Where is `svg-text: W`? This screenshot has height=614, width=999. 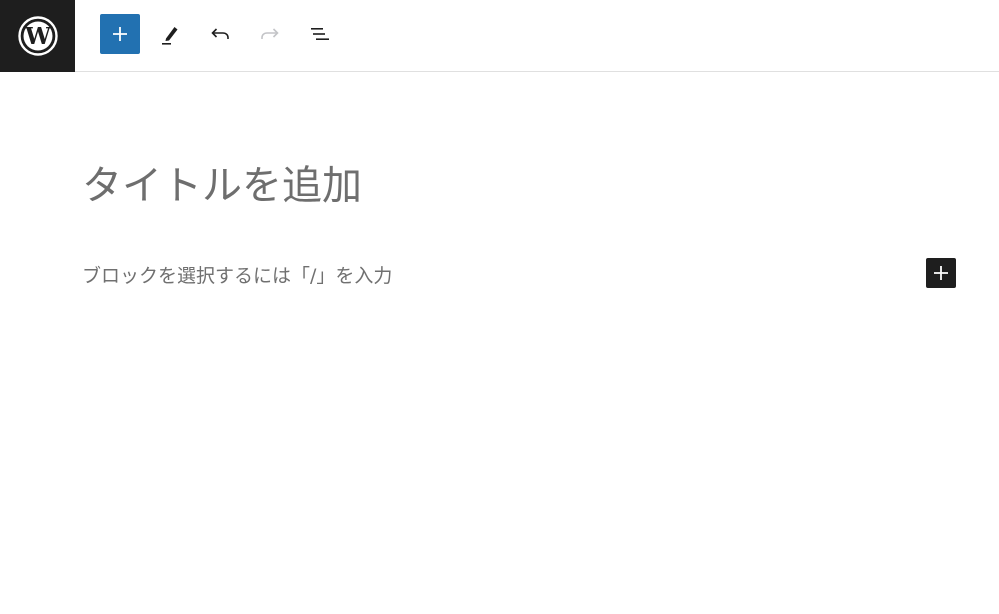 svg-text: W is located at coordinates (38, 36).